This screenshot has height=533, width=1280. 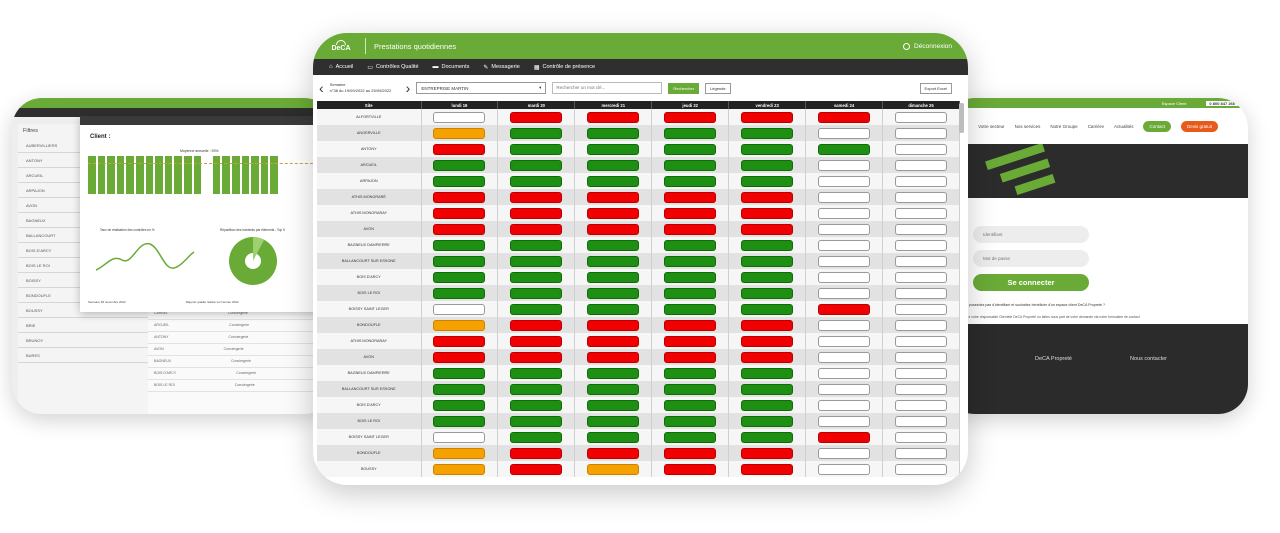 What do you see at coordinates (961, 118) in the screenshot?
I see `vertical-scrollbar` at bounding box center [961, 118].